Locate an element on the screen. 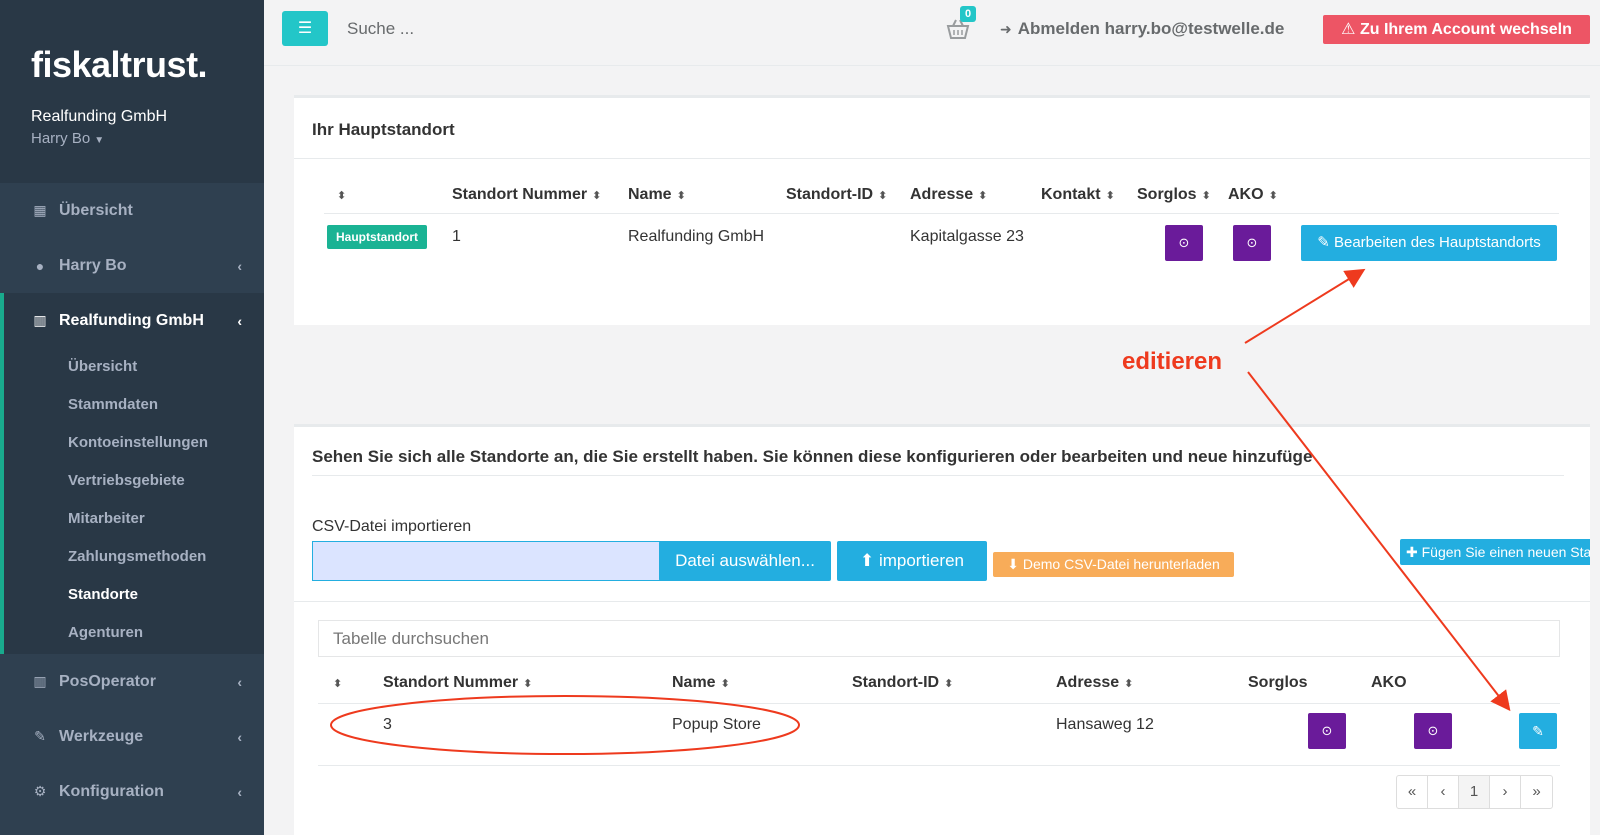 This screenshot has width=1600, height=835. header-label: Sorglos is located at coordinates (1167, 194).